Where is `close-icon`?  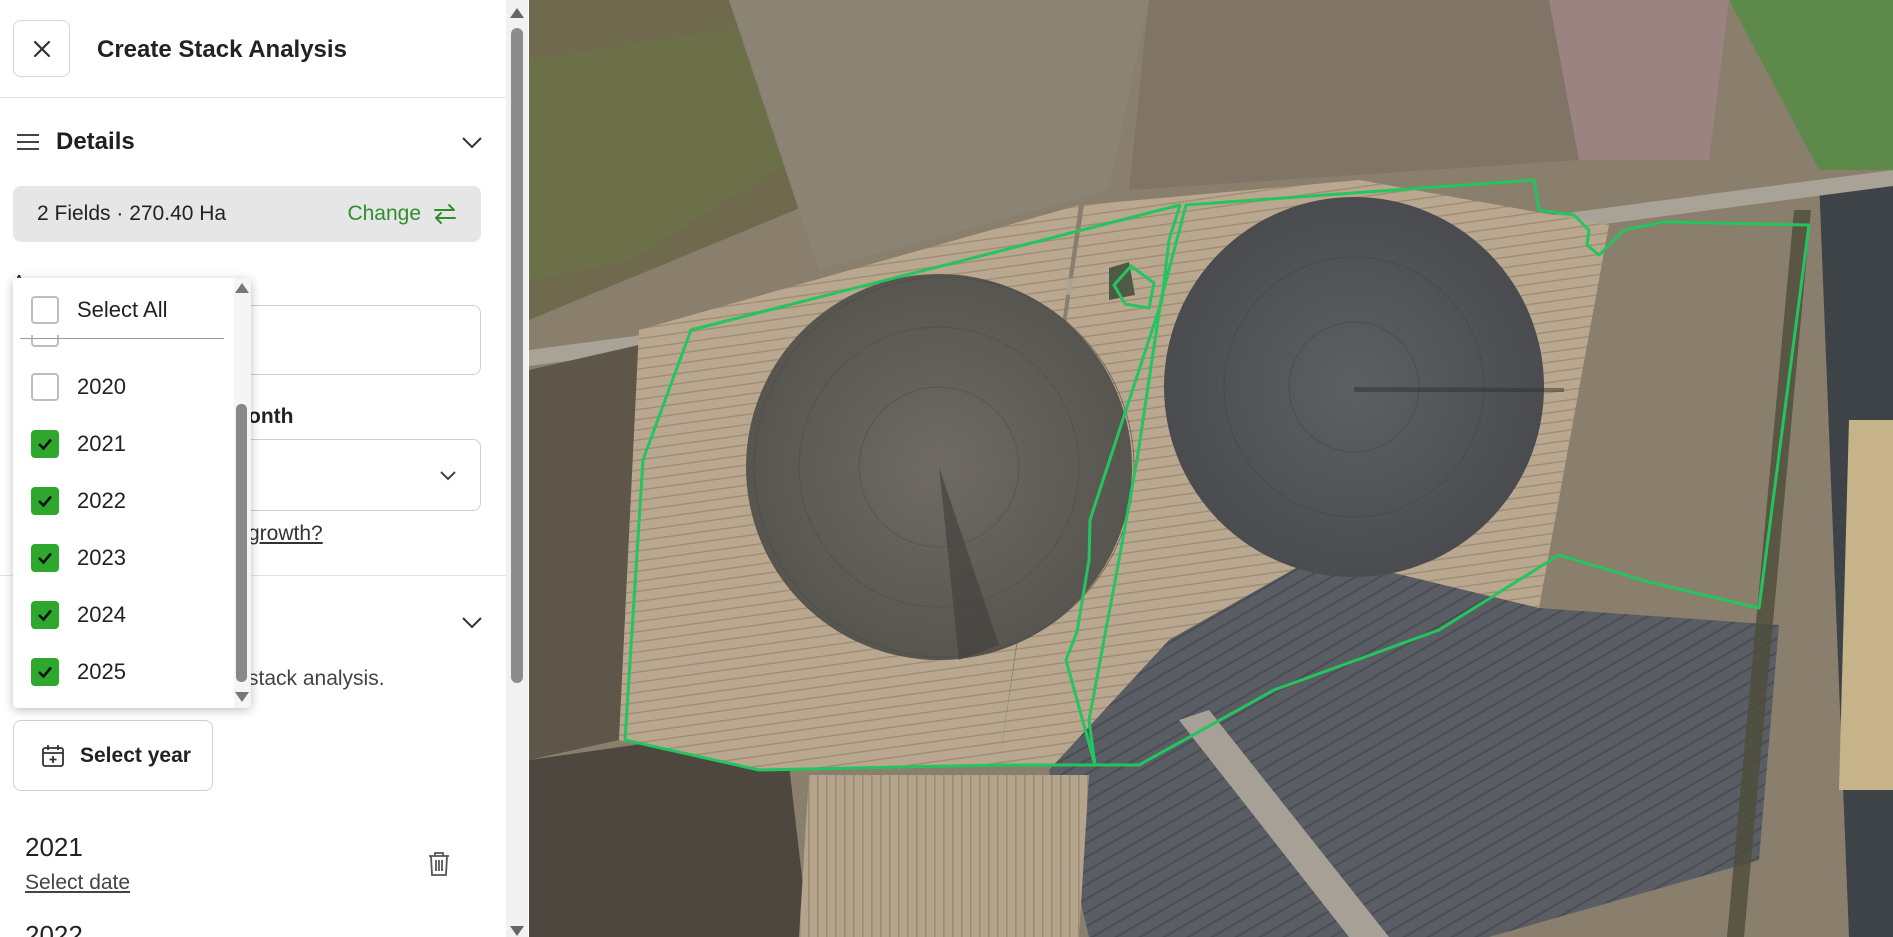 close-icon is located at coordinates (41, 48).